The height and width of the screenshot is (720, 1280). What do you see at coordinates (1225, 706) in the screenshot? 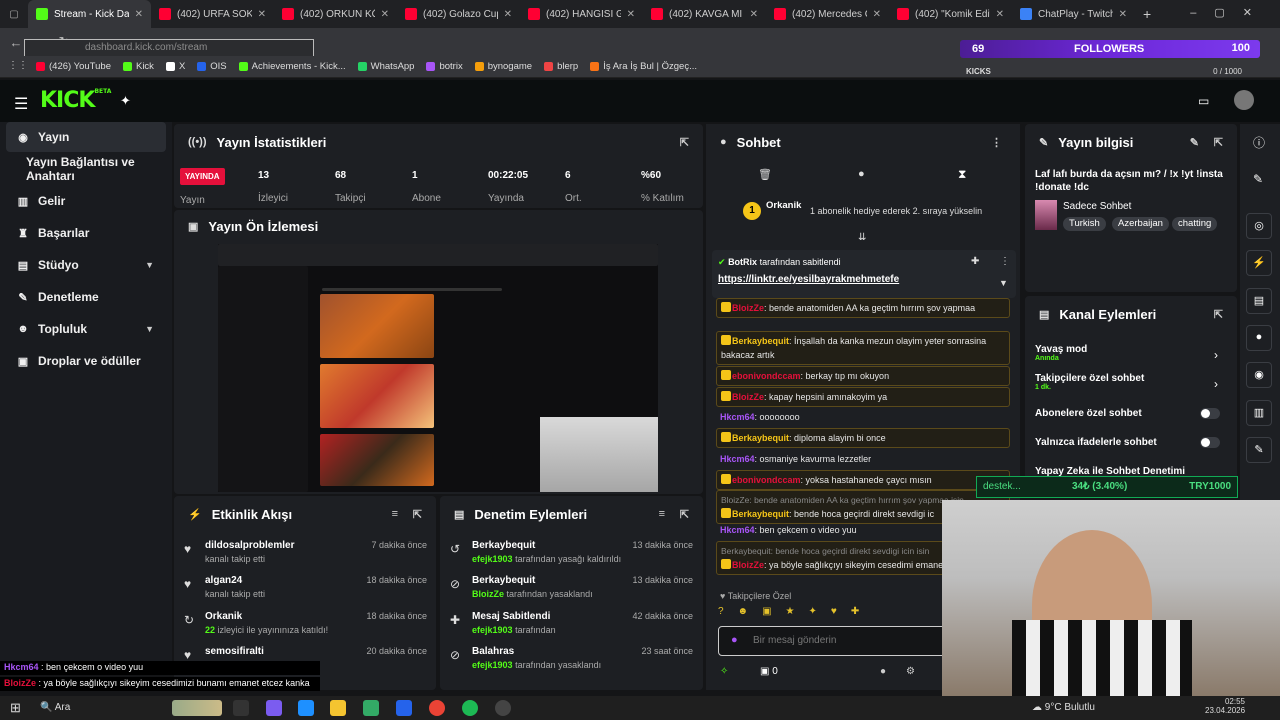
I see `clock: 02:55 23.04.2026` at bounding box center [1225, 706].